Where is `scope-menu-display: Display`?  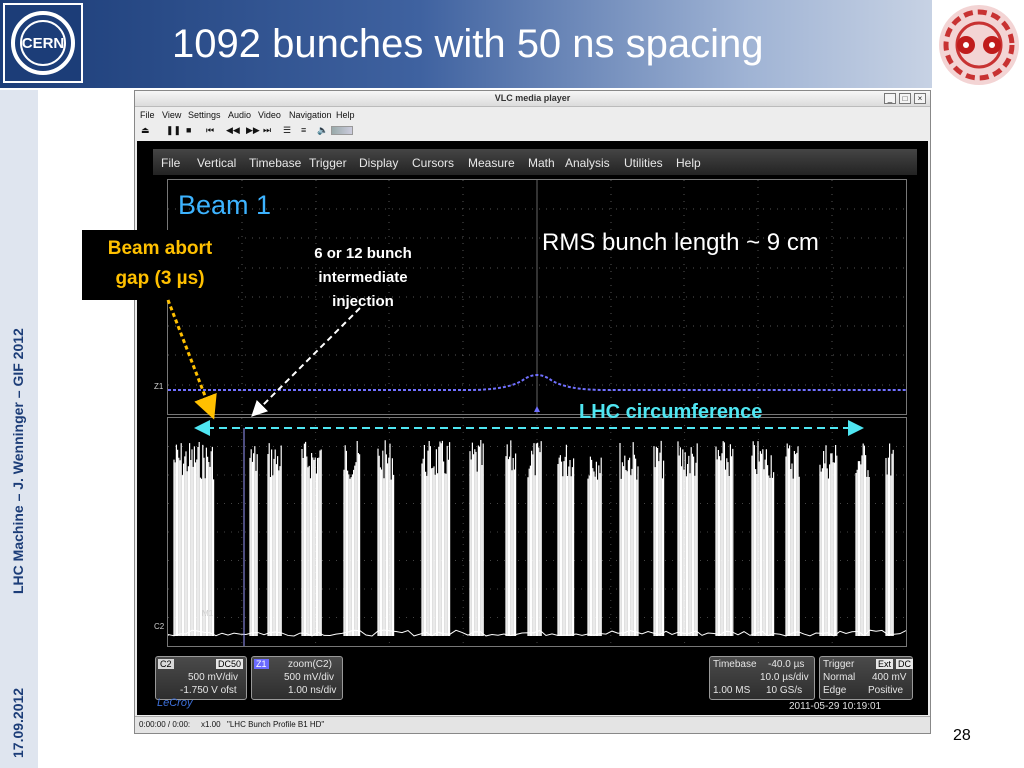
scope-menu-display: Display is located at coordinates (378, 163).